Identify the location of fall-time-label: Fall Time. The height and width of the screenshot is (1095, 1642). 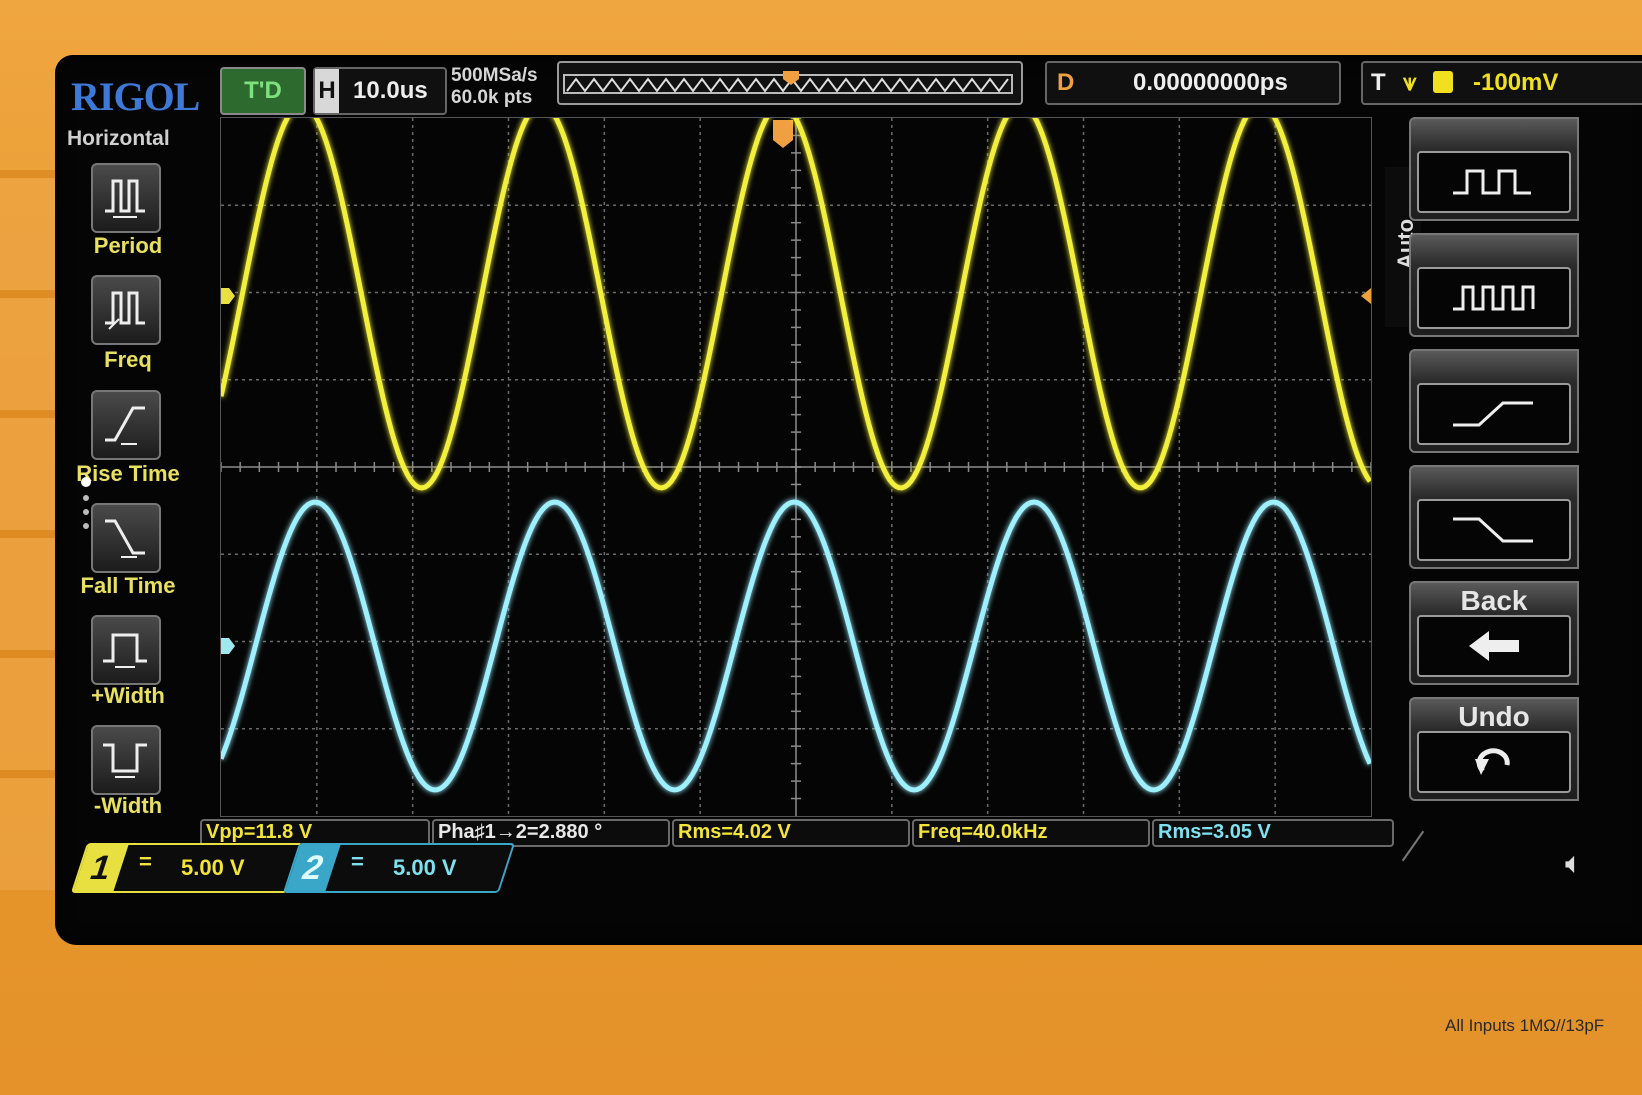
(128, 585).